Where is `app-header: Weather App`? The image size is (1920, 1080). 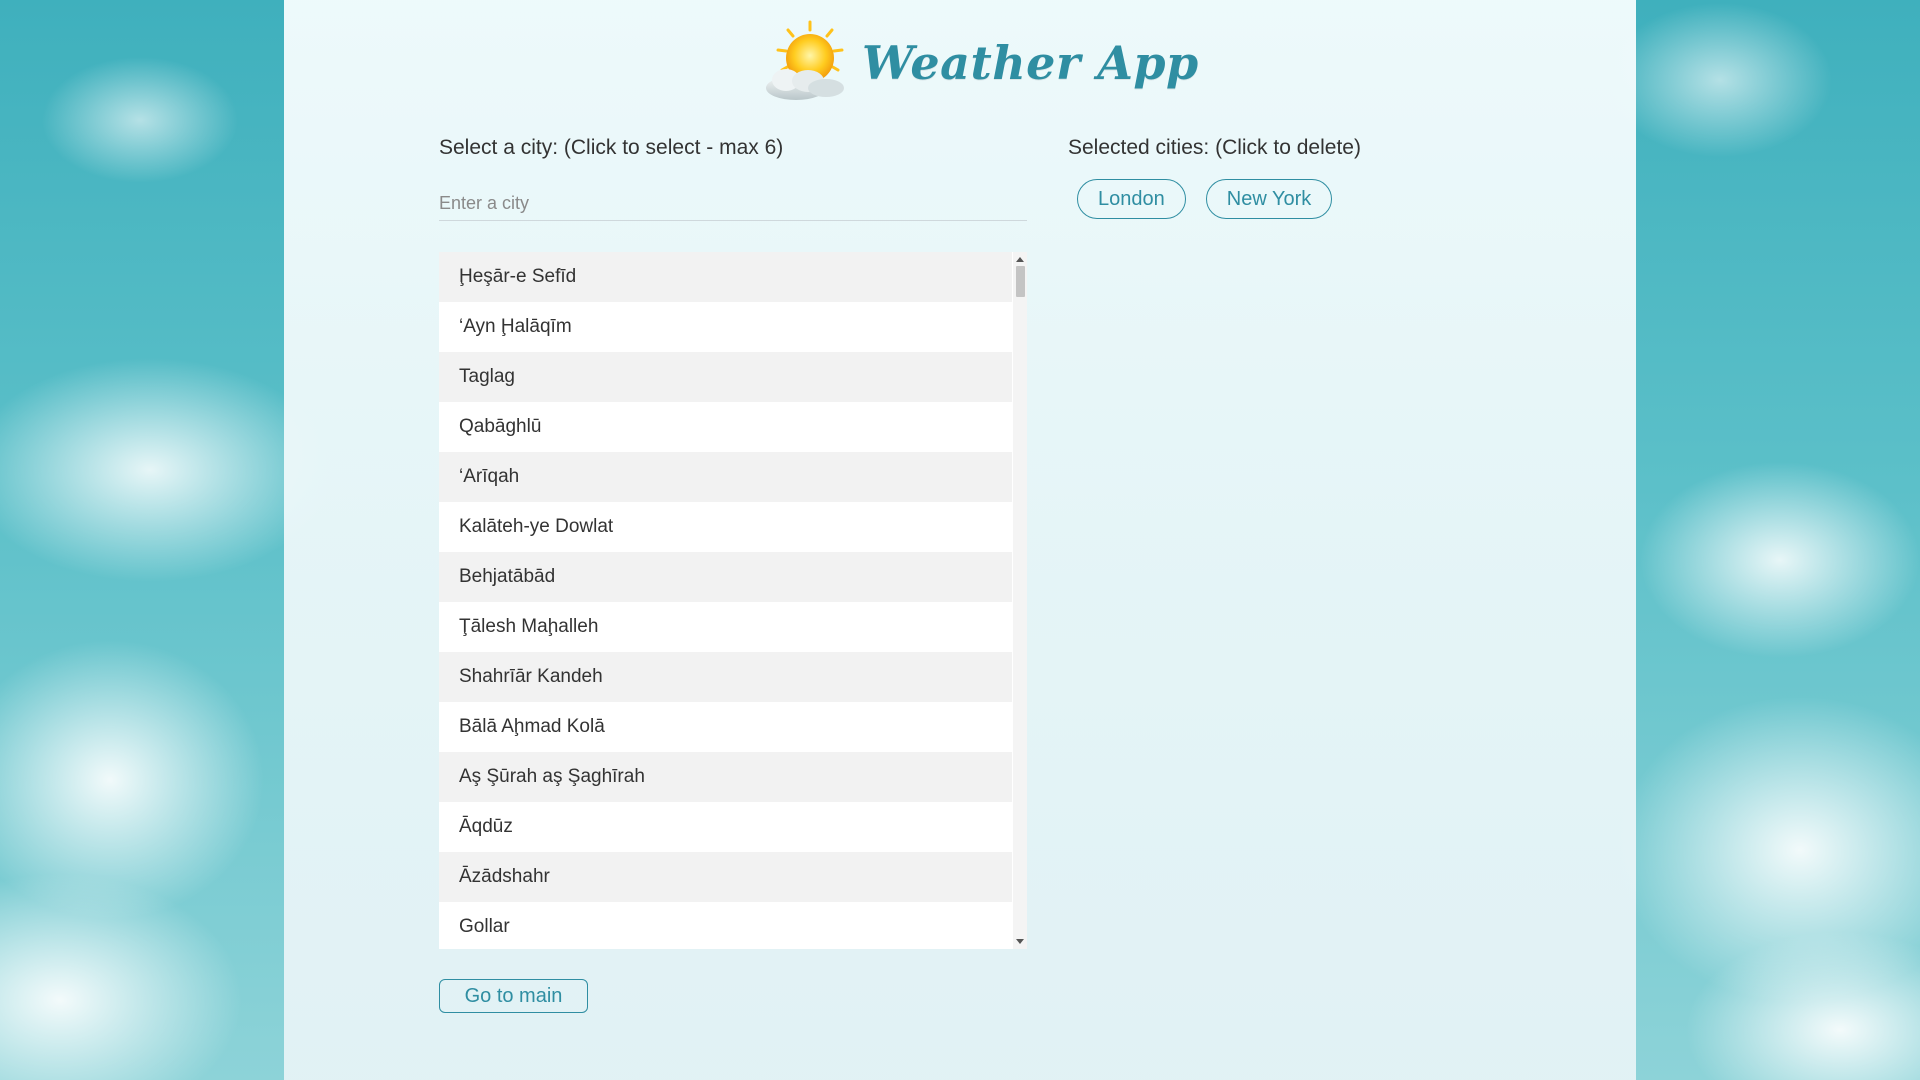 app-header: Weather App is located at coordinates (977, 63).